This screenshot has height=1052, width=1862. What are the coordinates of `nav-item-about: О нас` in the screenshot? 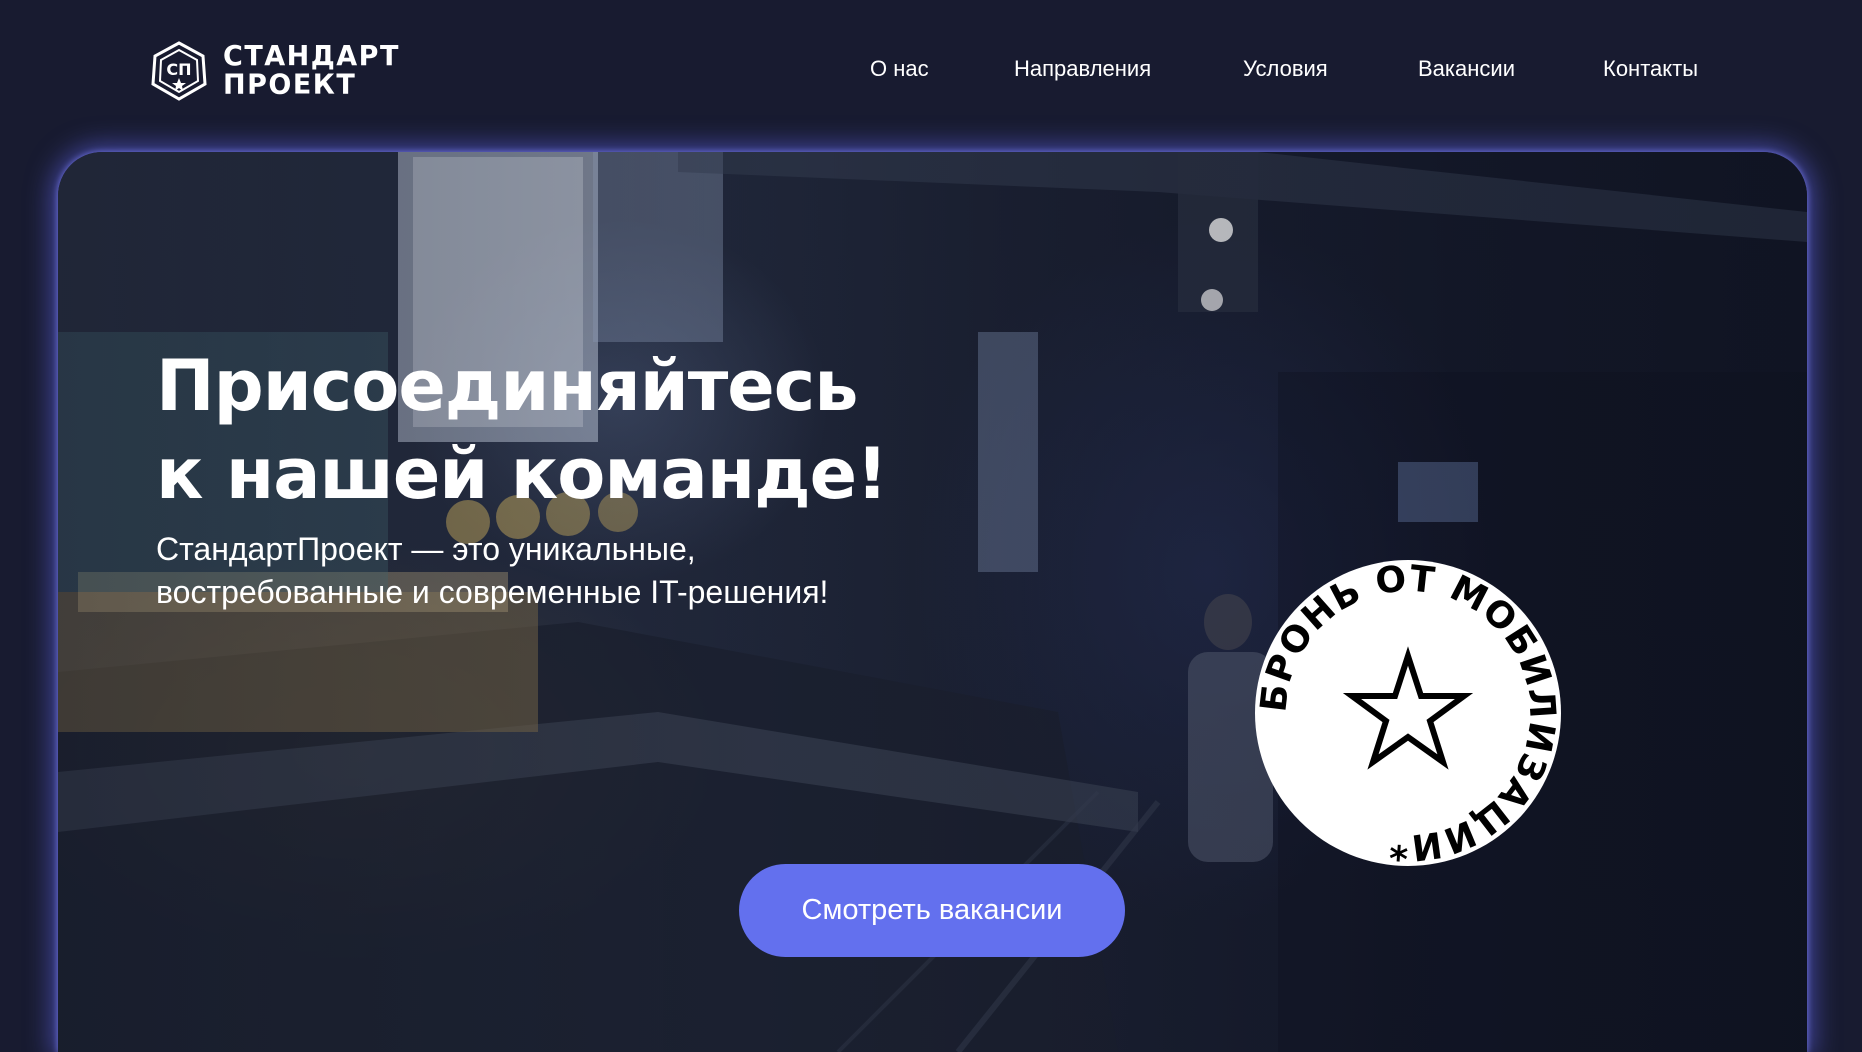 It's located at (899, 69).